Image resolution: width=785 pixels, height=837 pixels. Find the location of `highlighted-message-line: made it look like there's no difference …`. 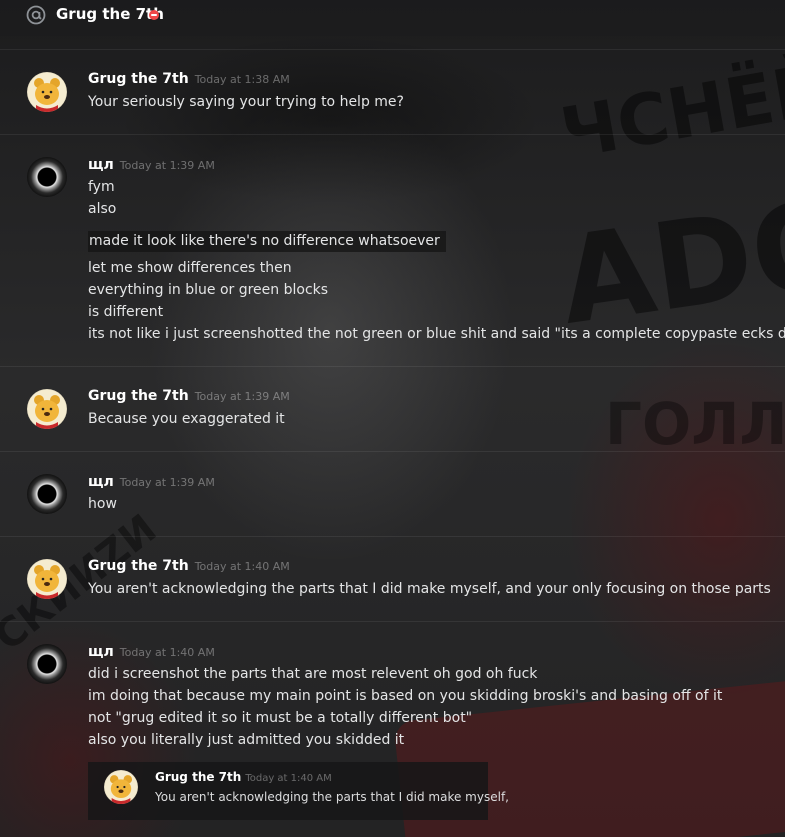

highlighted-message-line: made it look like there's no difference … is located at coordinates (267, 241).